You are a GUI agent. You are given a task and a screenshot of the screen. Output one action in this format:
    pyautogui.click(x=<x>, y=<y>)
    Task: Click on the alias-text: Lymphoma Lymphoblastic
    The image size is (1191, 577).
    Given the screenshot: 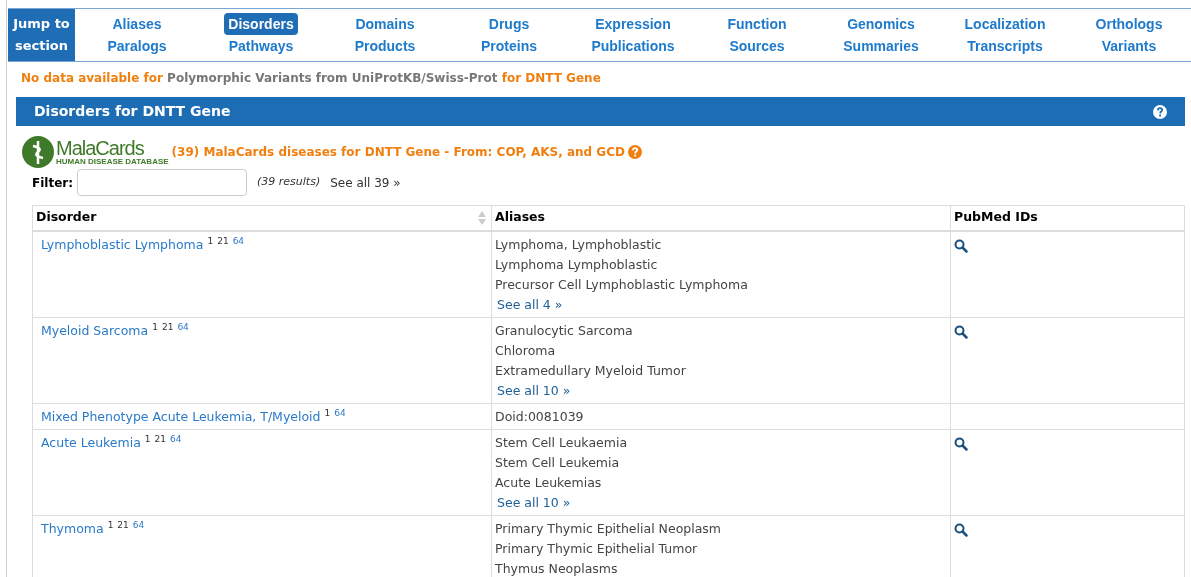 What is the action you would take?
    pyautogui.click(x=577, y=264)
    